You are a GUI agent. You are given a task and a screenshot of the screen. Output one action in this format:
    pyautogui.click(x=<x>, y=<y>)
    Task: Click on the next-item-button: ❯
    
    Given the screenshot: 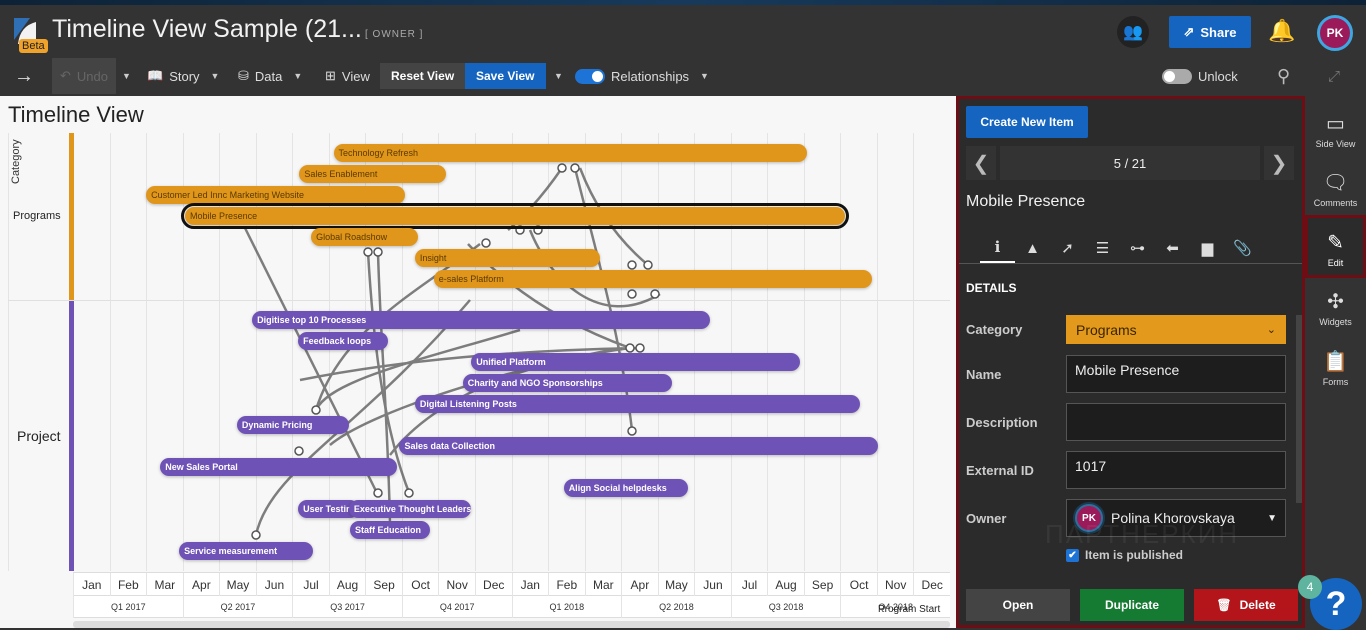 What is the action you would take?
    pyautogui.click(x=1279, y=163)
    